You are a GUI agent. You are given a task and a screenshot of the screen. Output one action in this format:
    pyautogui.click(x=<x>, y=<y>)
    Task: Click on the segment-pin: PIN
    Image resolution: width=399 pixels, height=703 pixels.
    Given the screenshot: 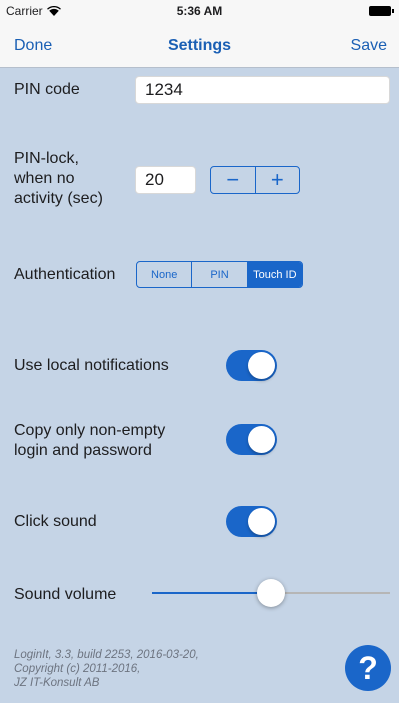 What is the action you would take?
    pyautogui.click(x=218, y=274)
    